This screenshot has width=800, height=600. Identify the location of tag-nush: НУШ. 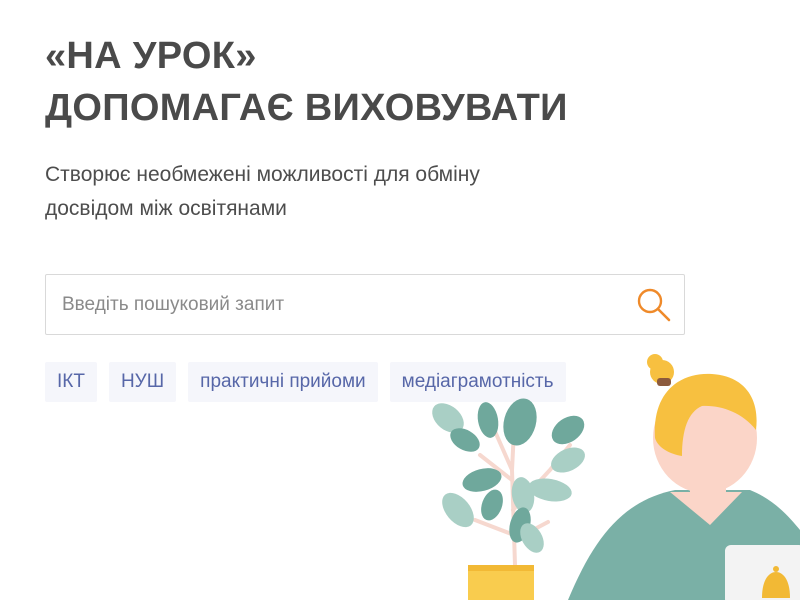
(142, 382).